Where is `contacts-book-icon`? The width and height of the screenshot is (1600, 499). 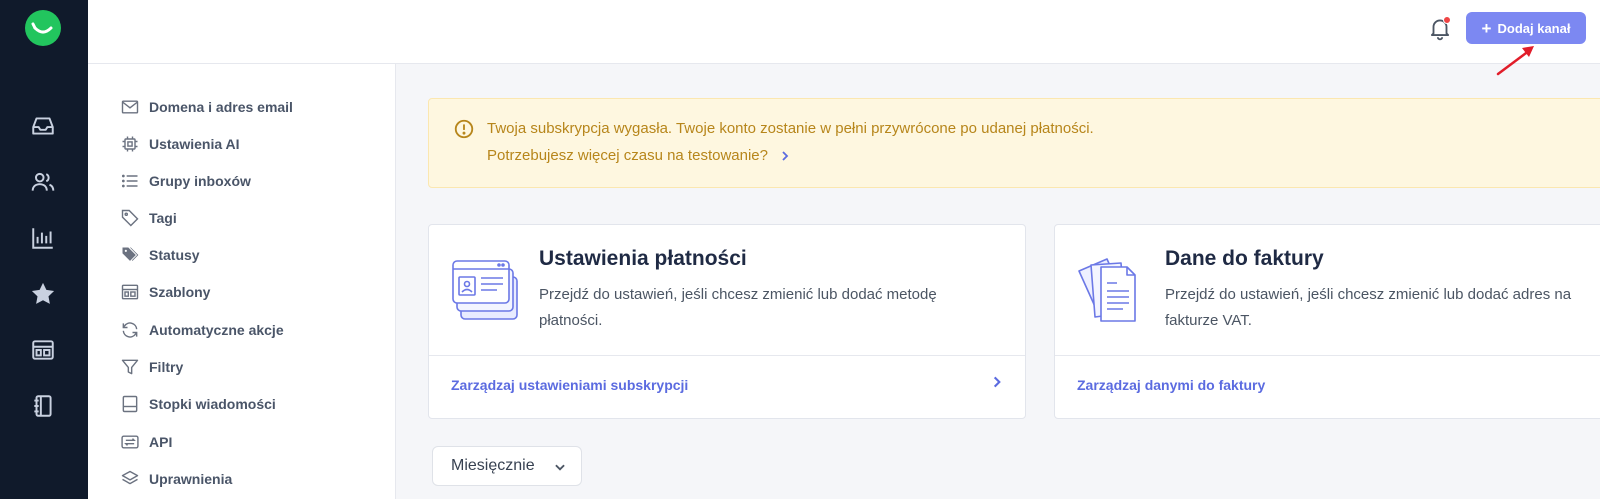
contacts-book-icon is located at coordinates (43, 406).